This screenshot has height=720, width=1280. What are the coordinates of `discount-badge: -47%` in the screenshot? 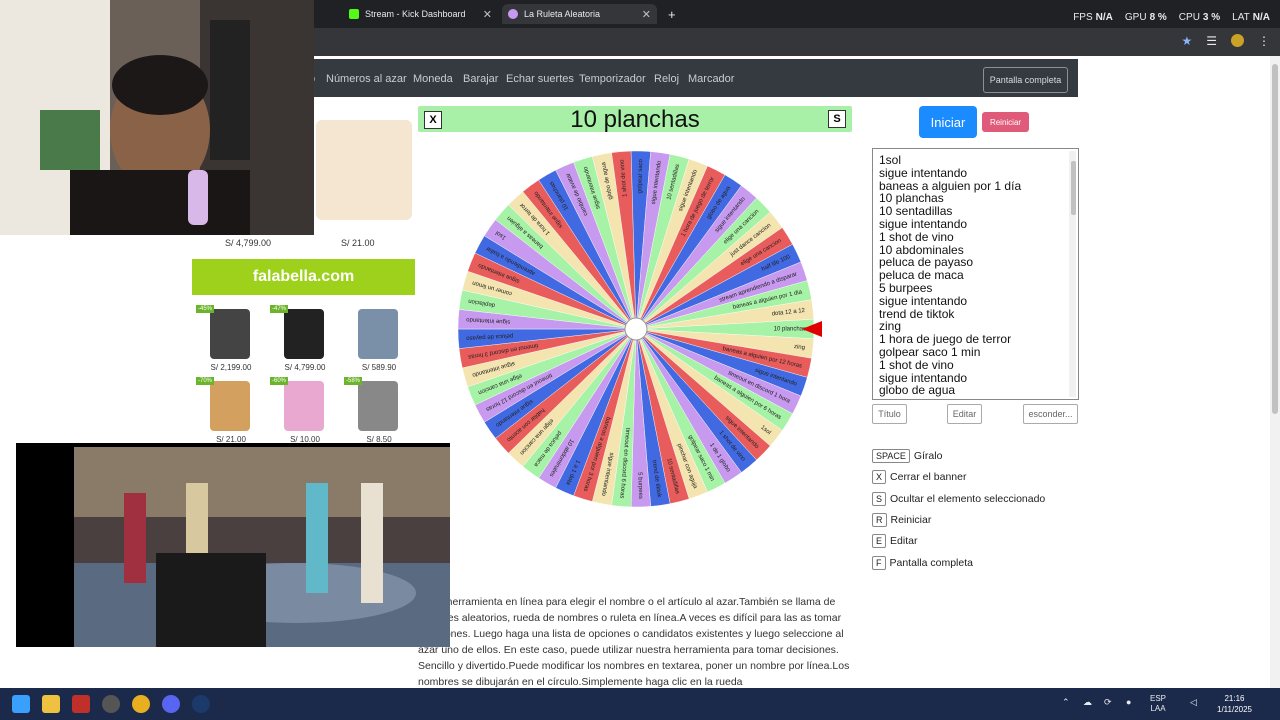 It's located at (279, 309).